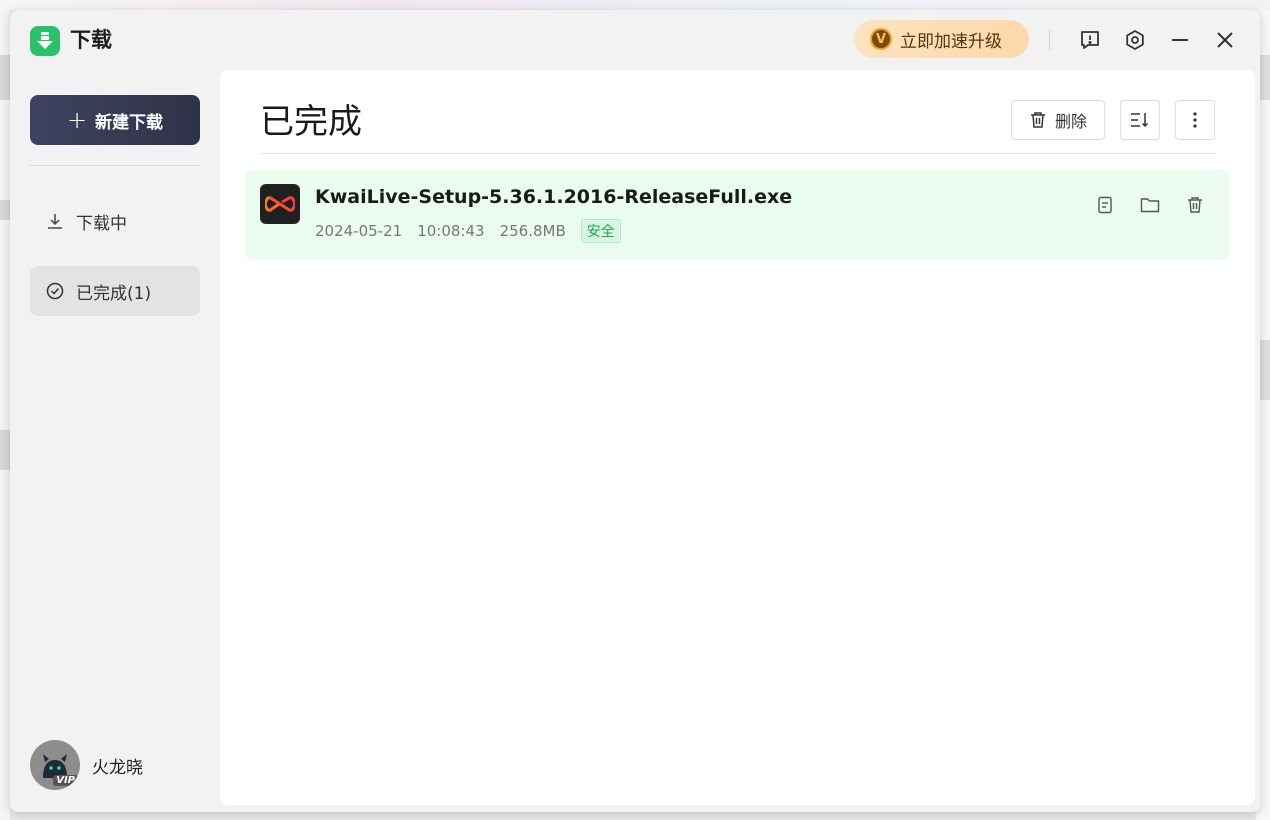  I want to click on file-time: 10:08:43, so click(451, 231).